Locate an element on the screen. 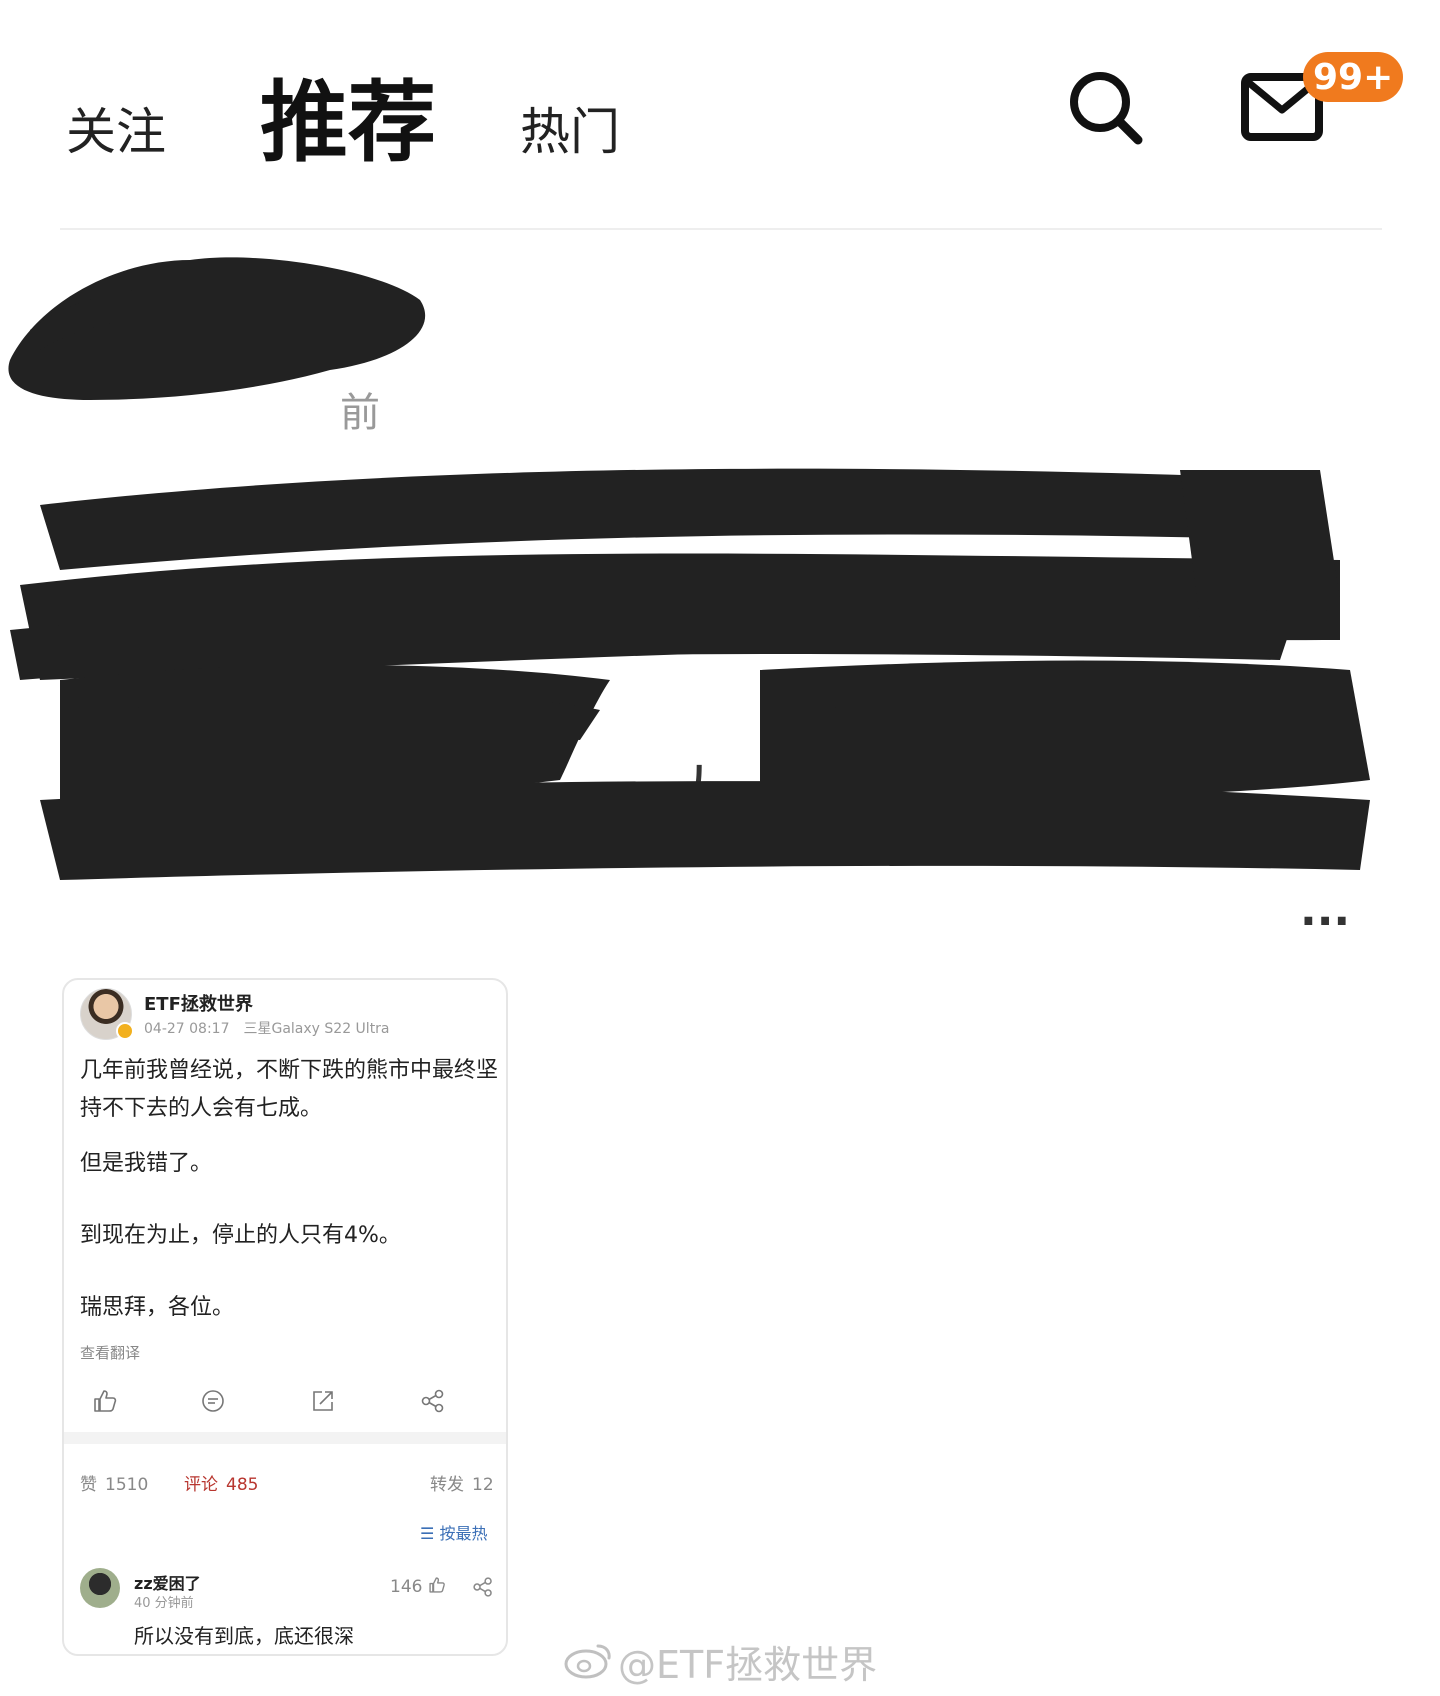 The width and height of the screenshot is (1440, 1696). comment-like-count: 146 is located at coordinates (406, 1587).